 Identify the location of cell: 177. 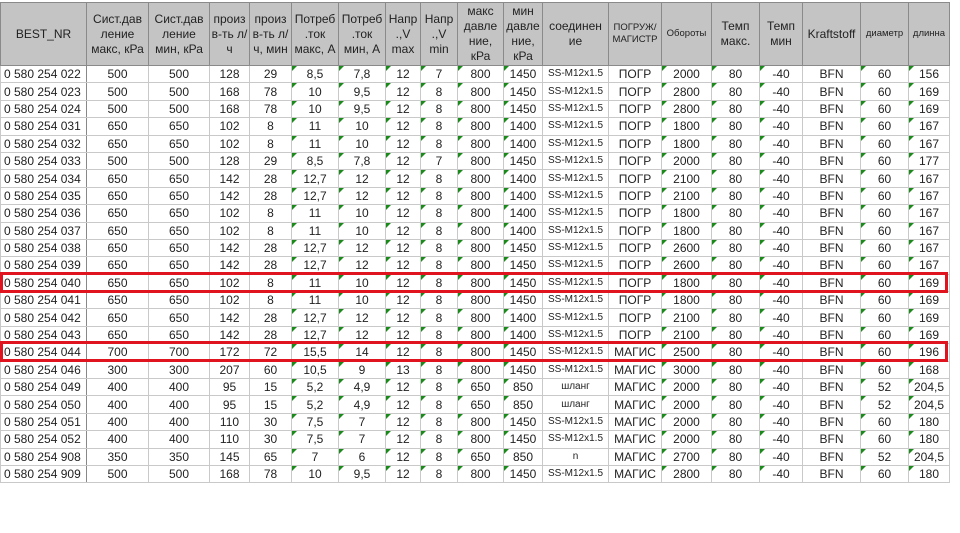
(929, 161).